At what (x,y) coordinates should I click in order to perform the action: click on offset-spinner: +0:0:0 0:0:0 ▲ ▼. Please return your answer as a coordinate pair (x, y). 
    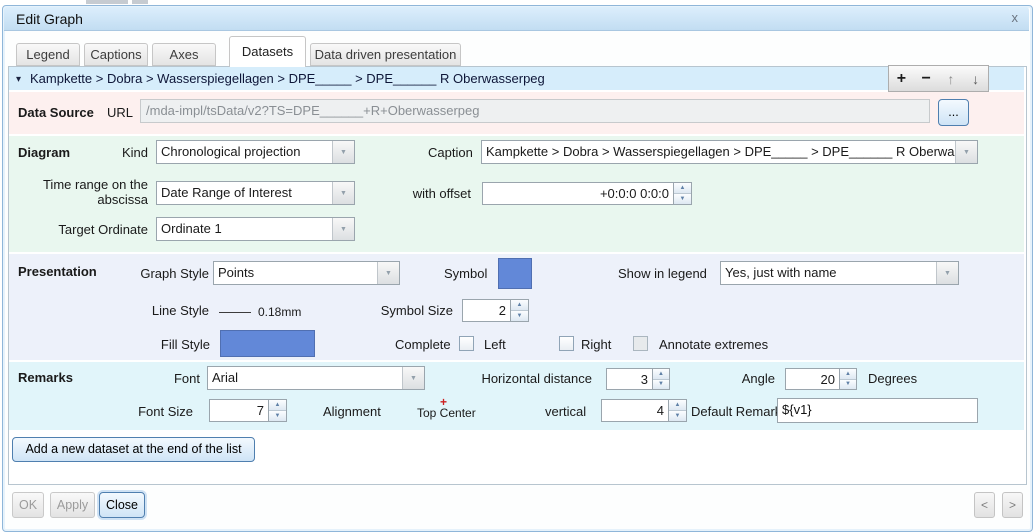
    Looking at the image, I should click on (587, 193).